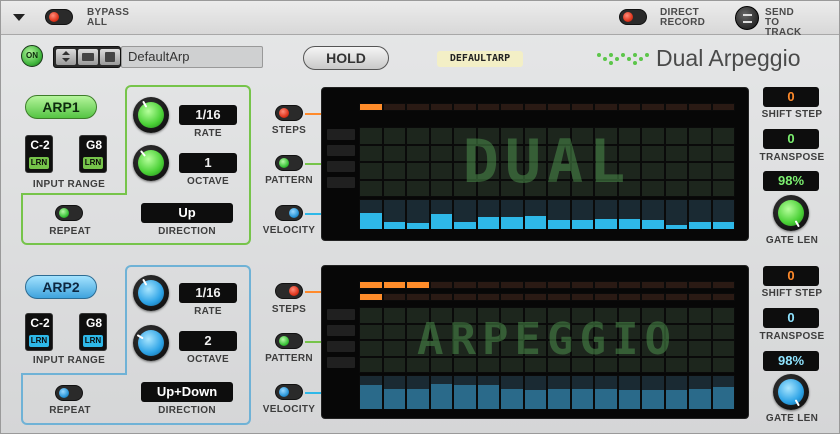 The width and height of the screenshot is (840, 434). Describe the element at coordinates (151, 163) in the screenshot. I see `arp1-octave-knob` at that location.